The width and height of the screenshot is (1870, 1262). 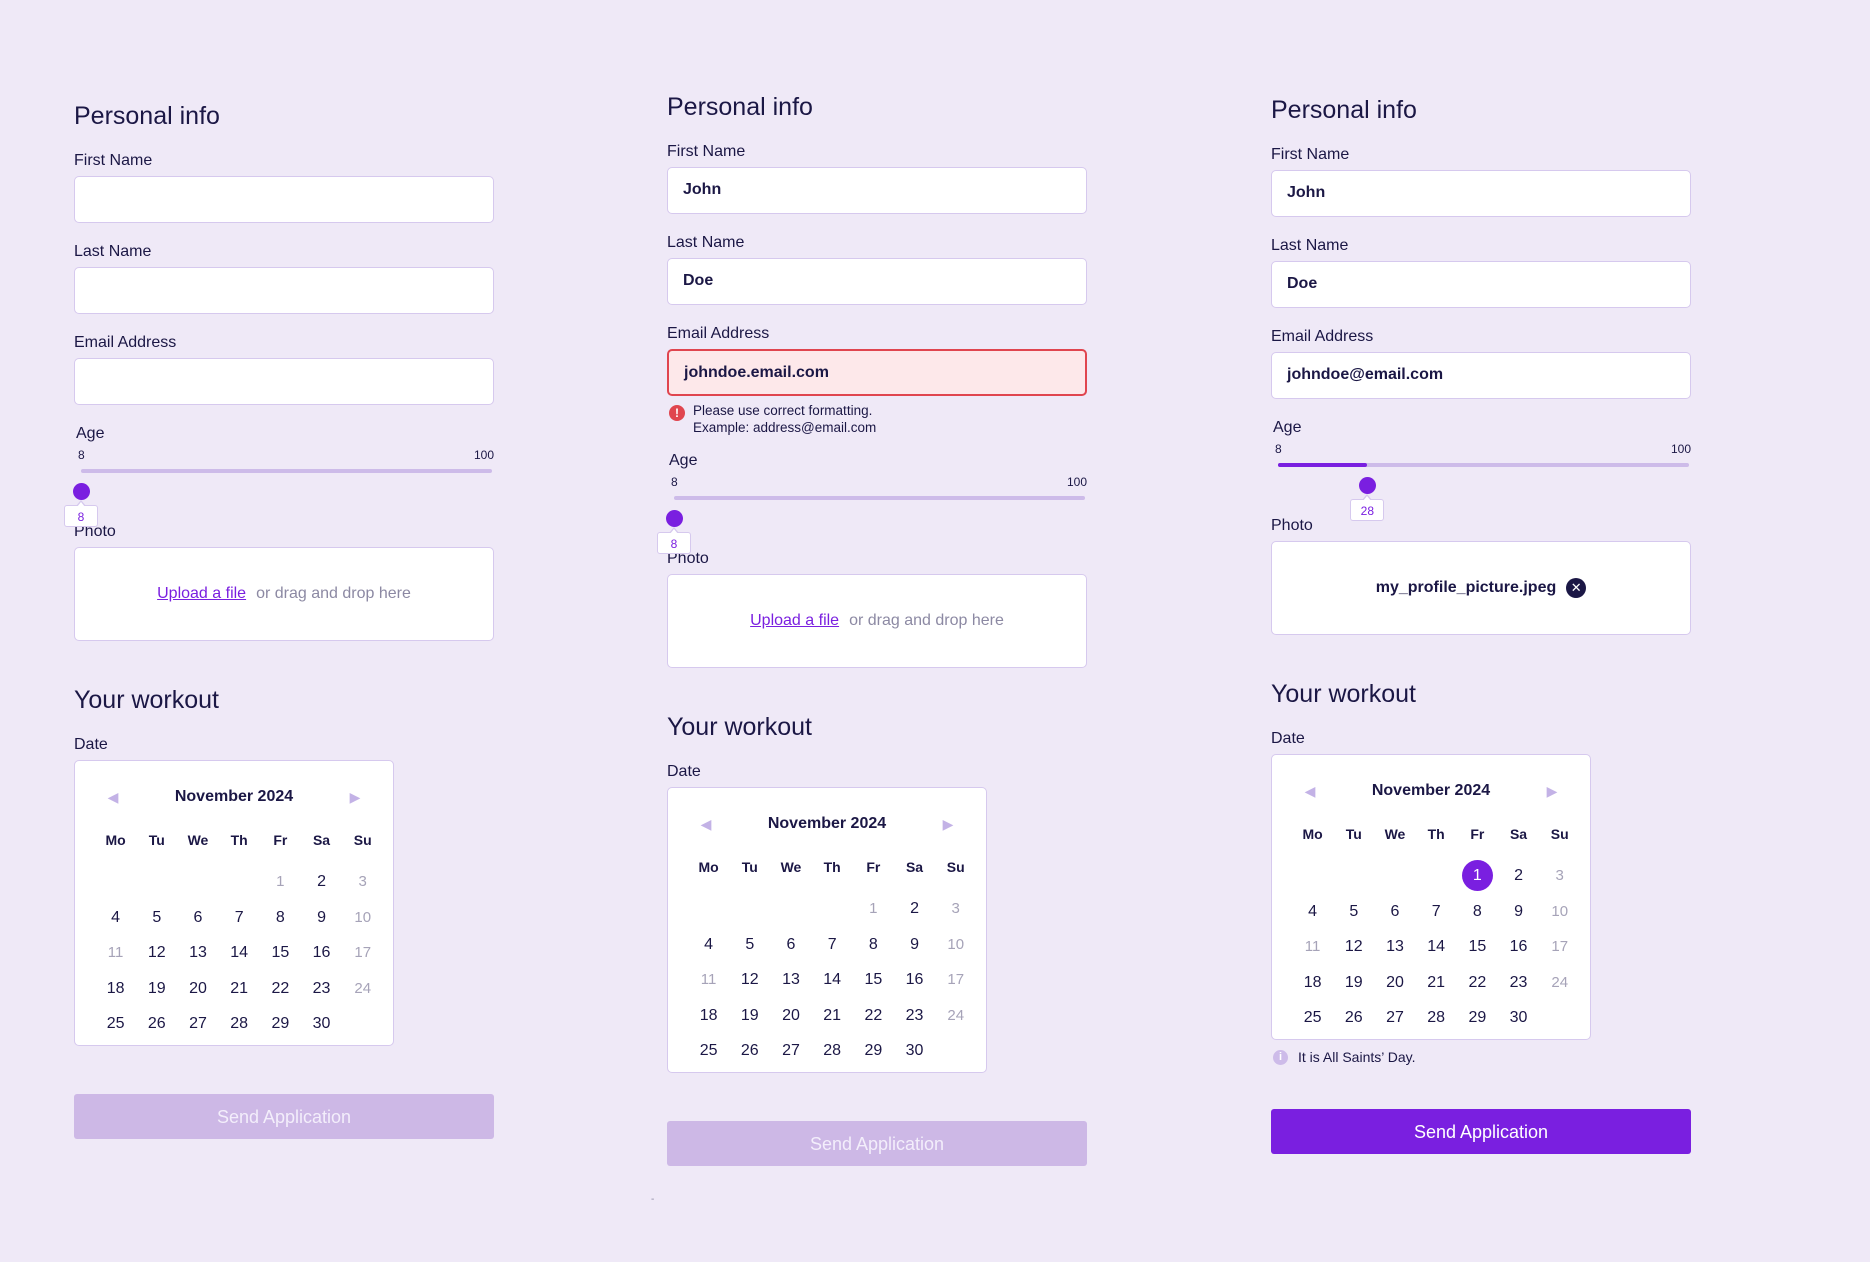 What do you see at coordinates (1481, 588) in the screenshot?
I see `photo-dropzone: my_profile_picture.jpeg ✕` at bounding box center [1481, 588].